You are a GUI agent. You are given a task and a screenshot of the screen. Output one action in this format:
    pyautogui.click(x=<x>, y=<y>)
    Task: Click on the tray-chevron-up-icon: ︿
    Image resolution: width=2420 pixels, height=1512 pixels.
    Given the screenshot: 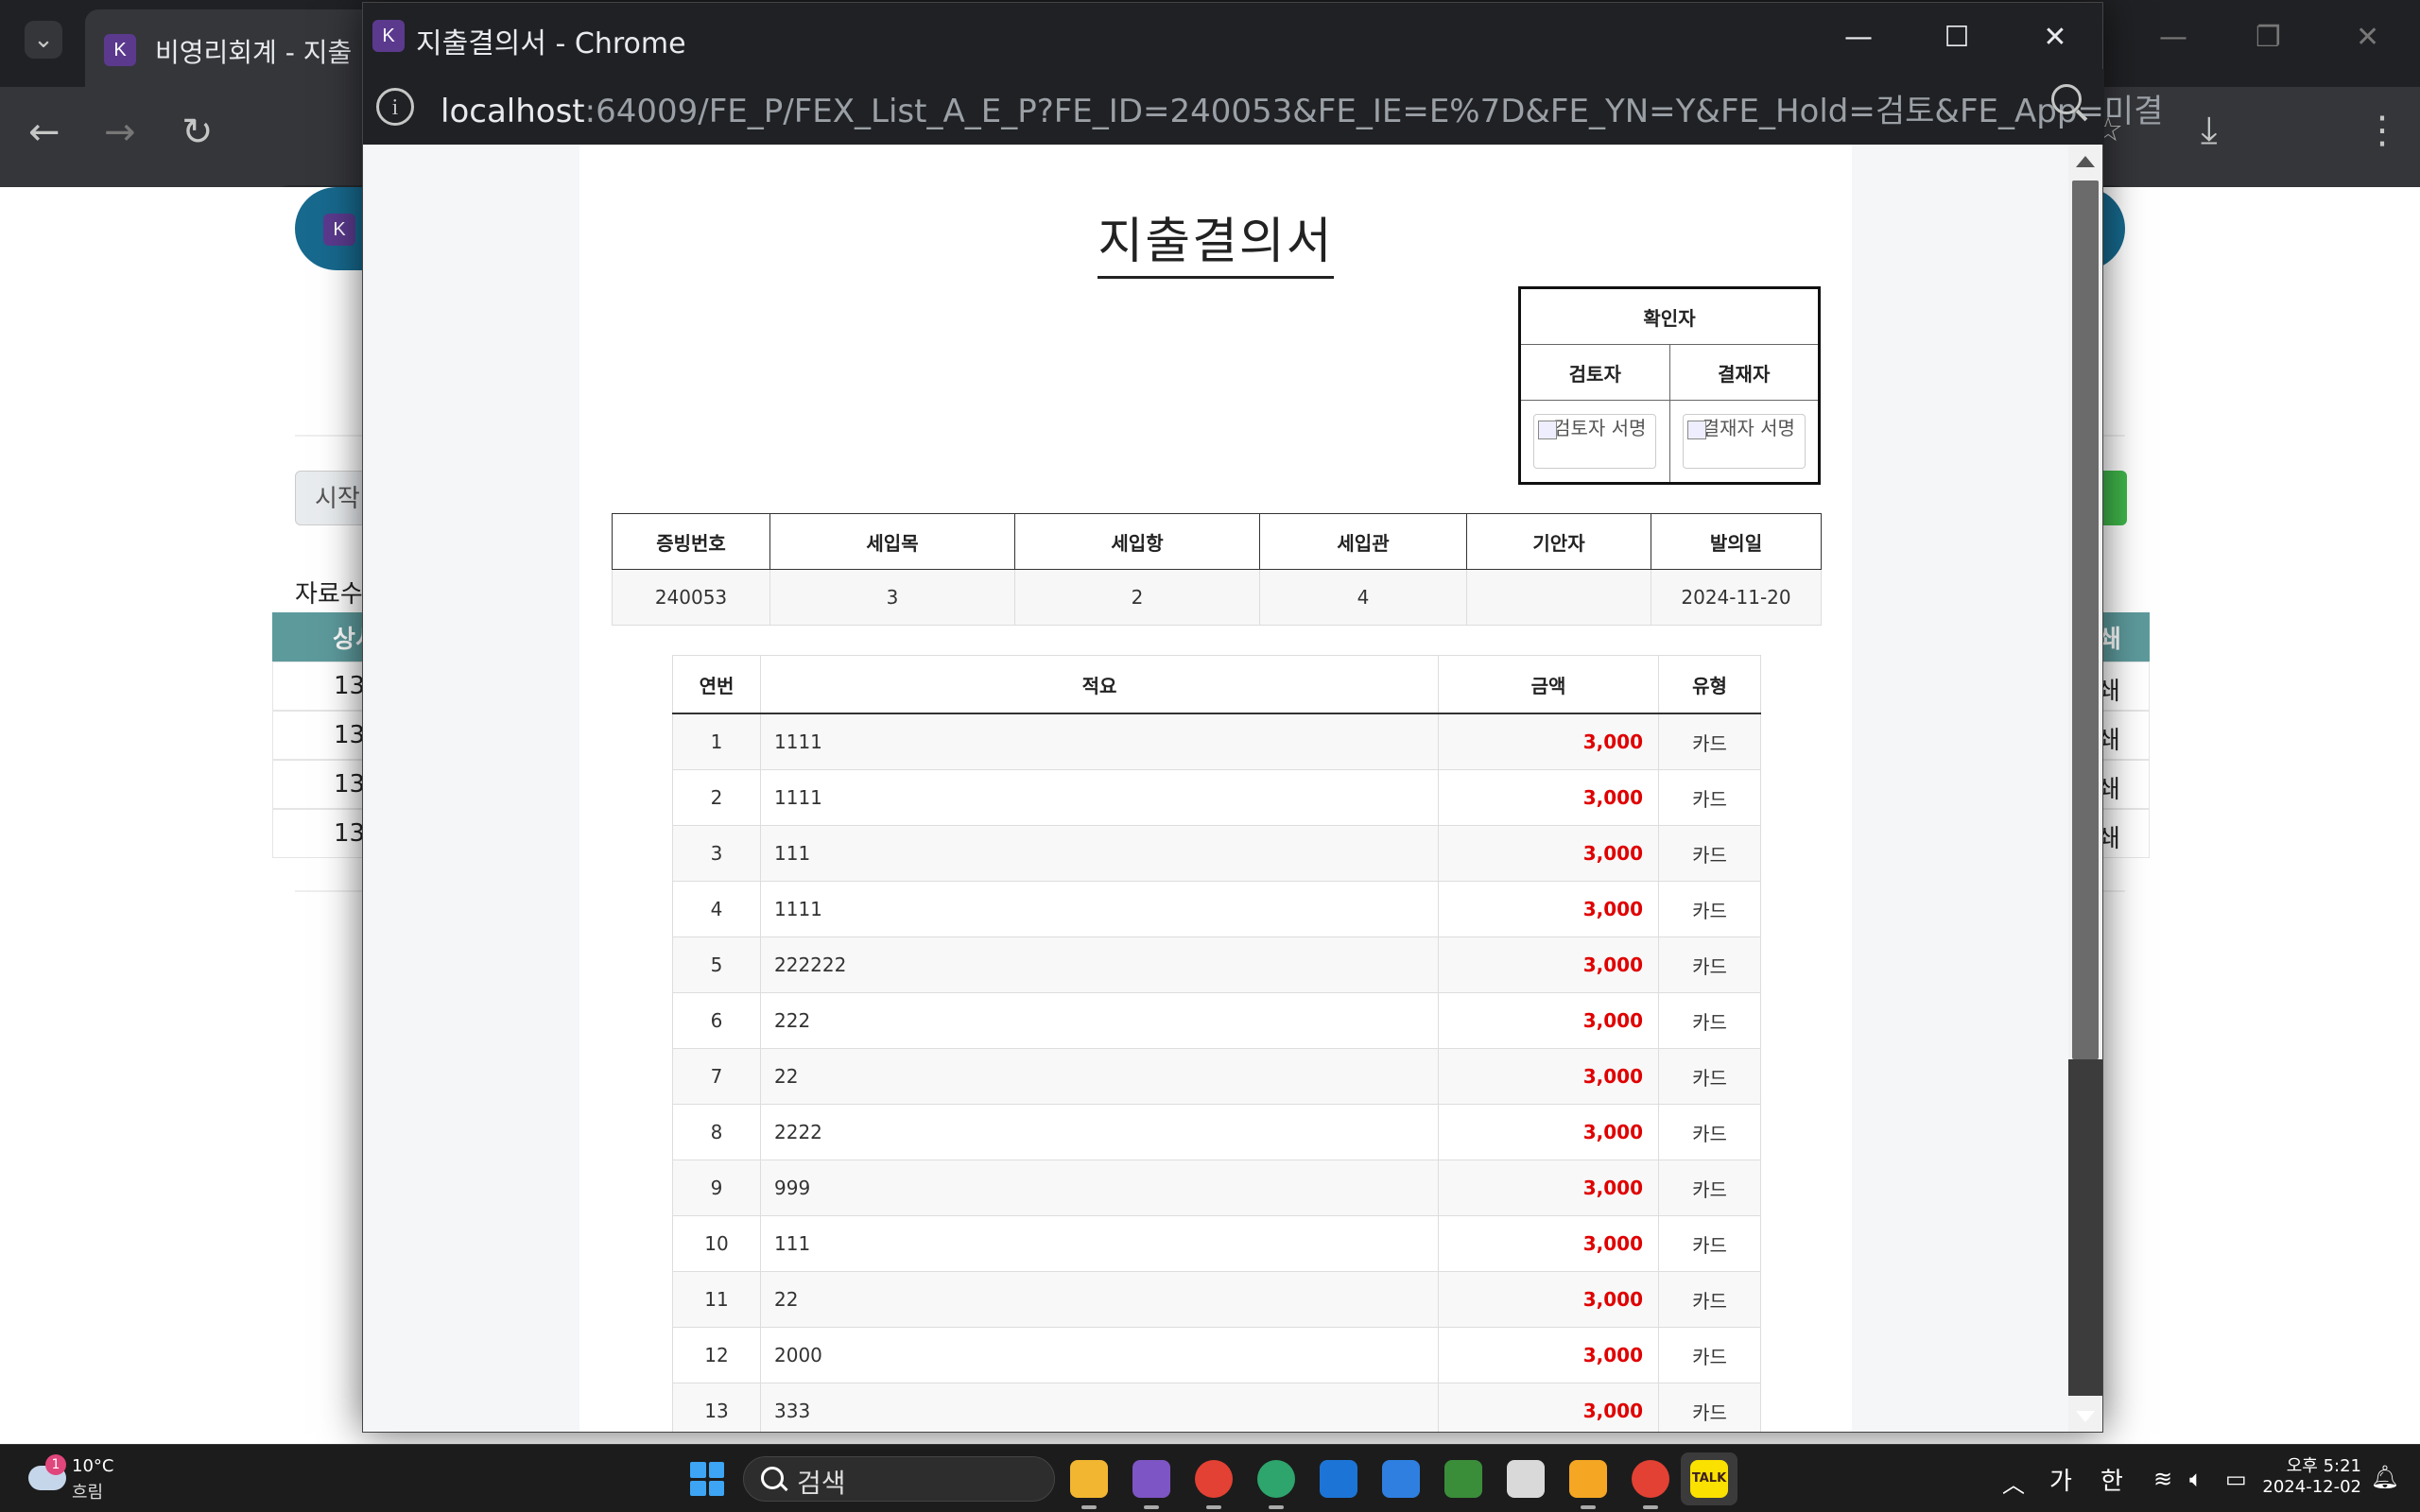 What is the action you would take?
    pyautogui.click(x=2014, y=1482)
    